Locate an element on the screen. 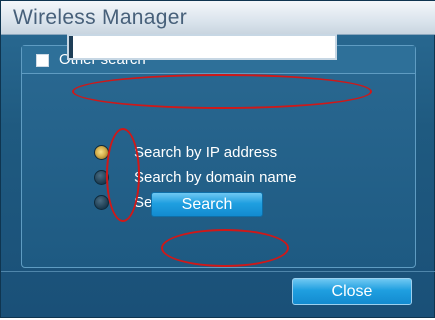 The image size is (435, 320). radio-option-id: Search by ID is located at coordinates (157, 202).